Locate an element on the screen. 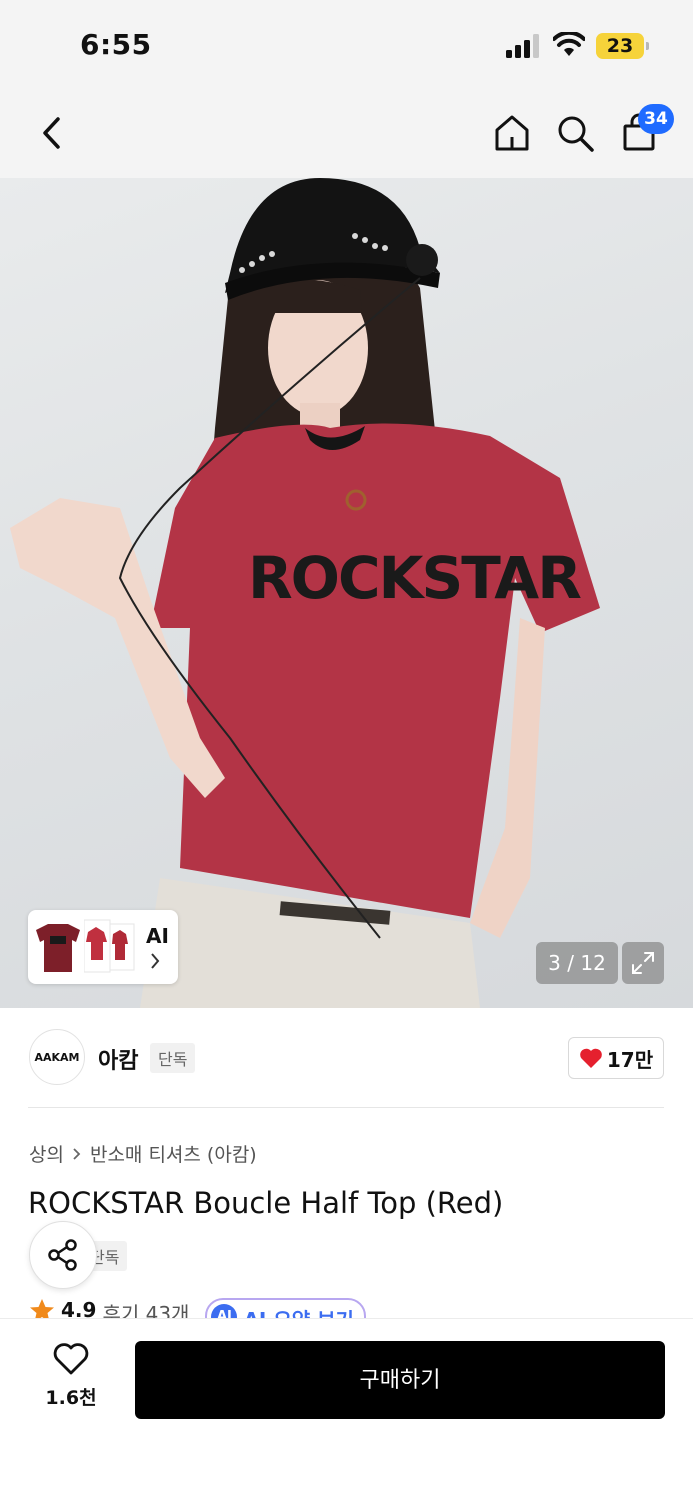 The height and width of the screenshot is (1500, 693). home-icon is located at coordinates (512, 133).